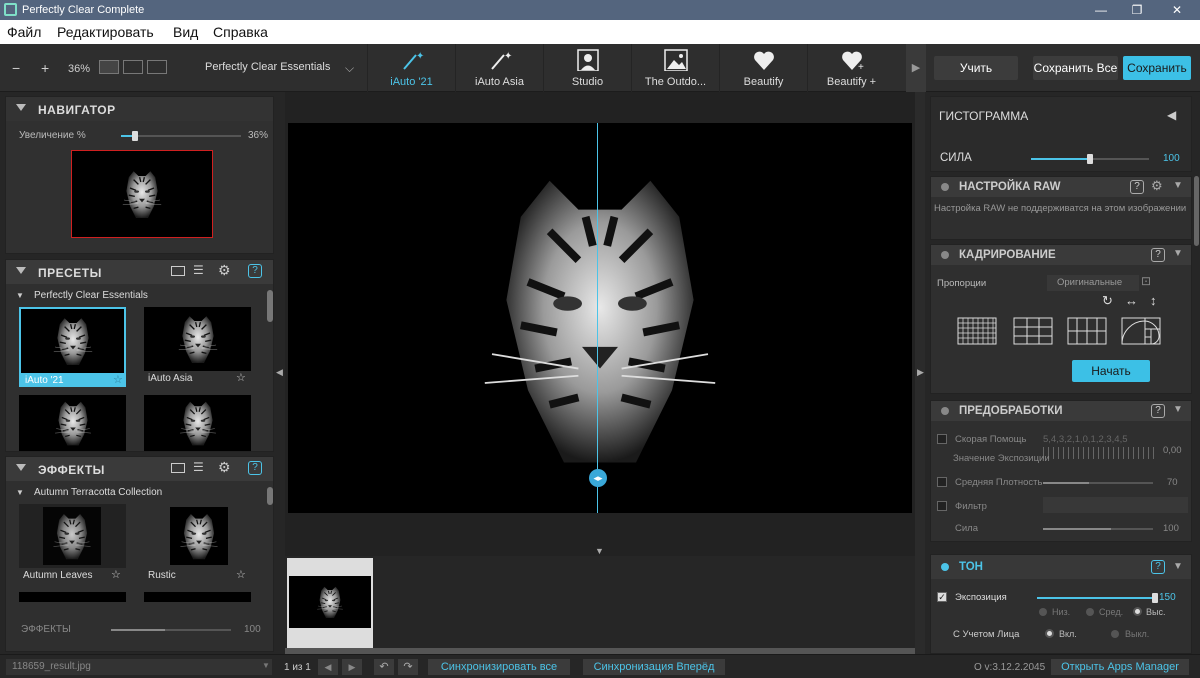 Image resolution: width=1200 pixels, height=678 pixels. Describe the element at coordinates (598, 478) in the screenshot. I see `split-handle-icon: ◂▸` at that location.